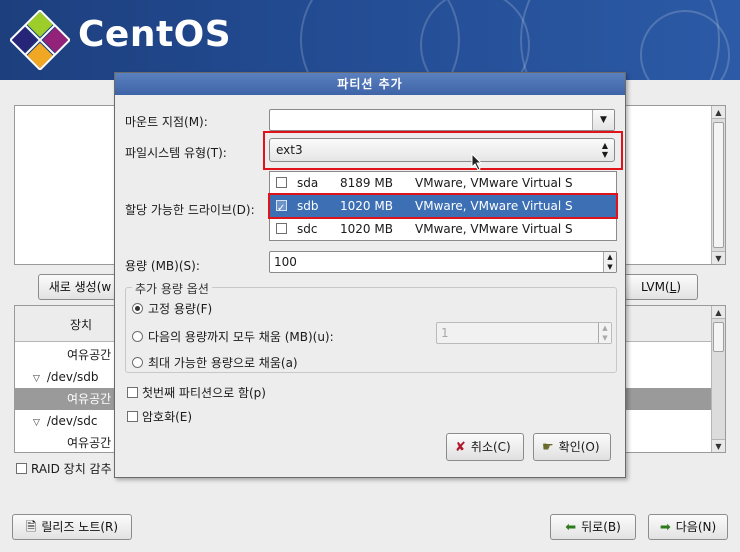  What do you see at coordinates (190, 210) in the screenshot?
I see `drives-label: 할당 가능한 드라이브(D):` at bounding box center [190, 210].